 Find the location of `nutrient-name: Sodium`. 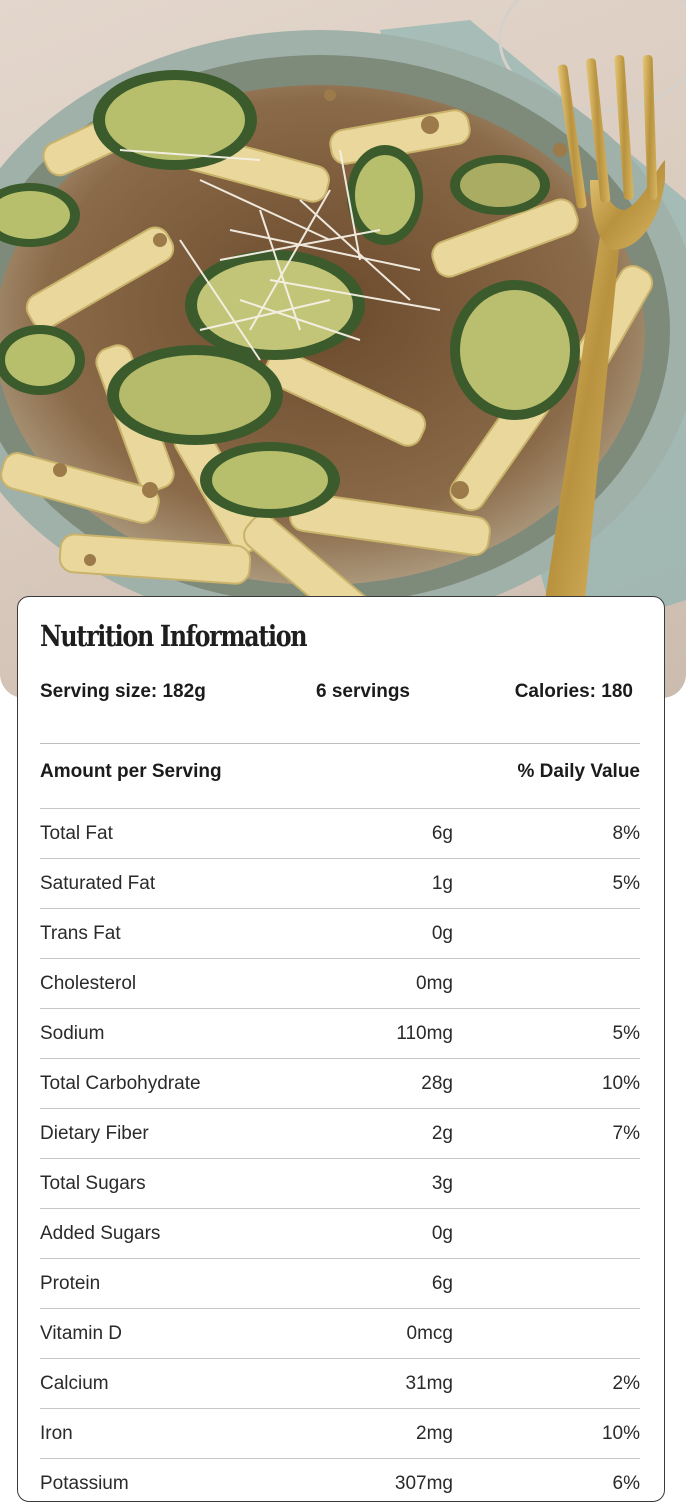

nutrient-name: Sodium is located at coordinates (72, 1033).